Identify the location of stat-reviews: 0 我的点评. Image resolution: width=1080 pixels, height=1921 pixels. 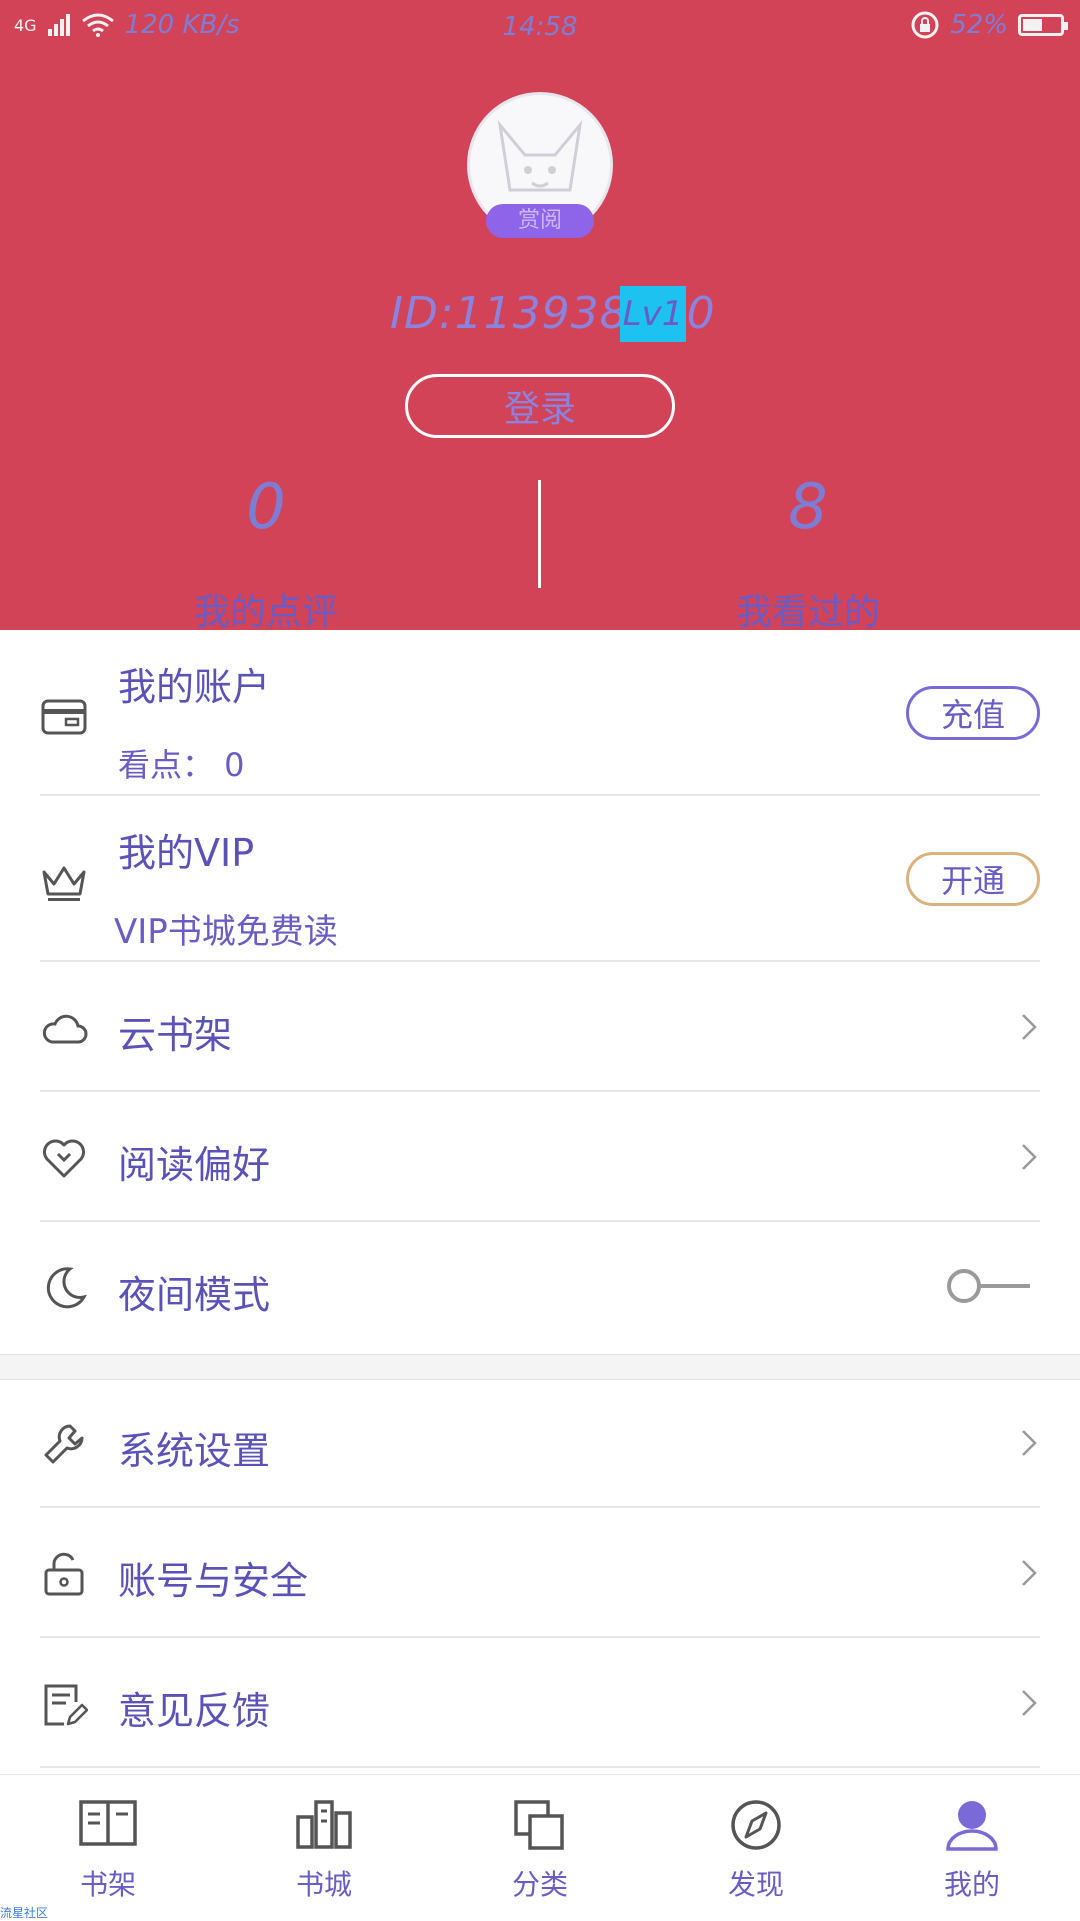
(266, 550).